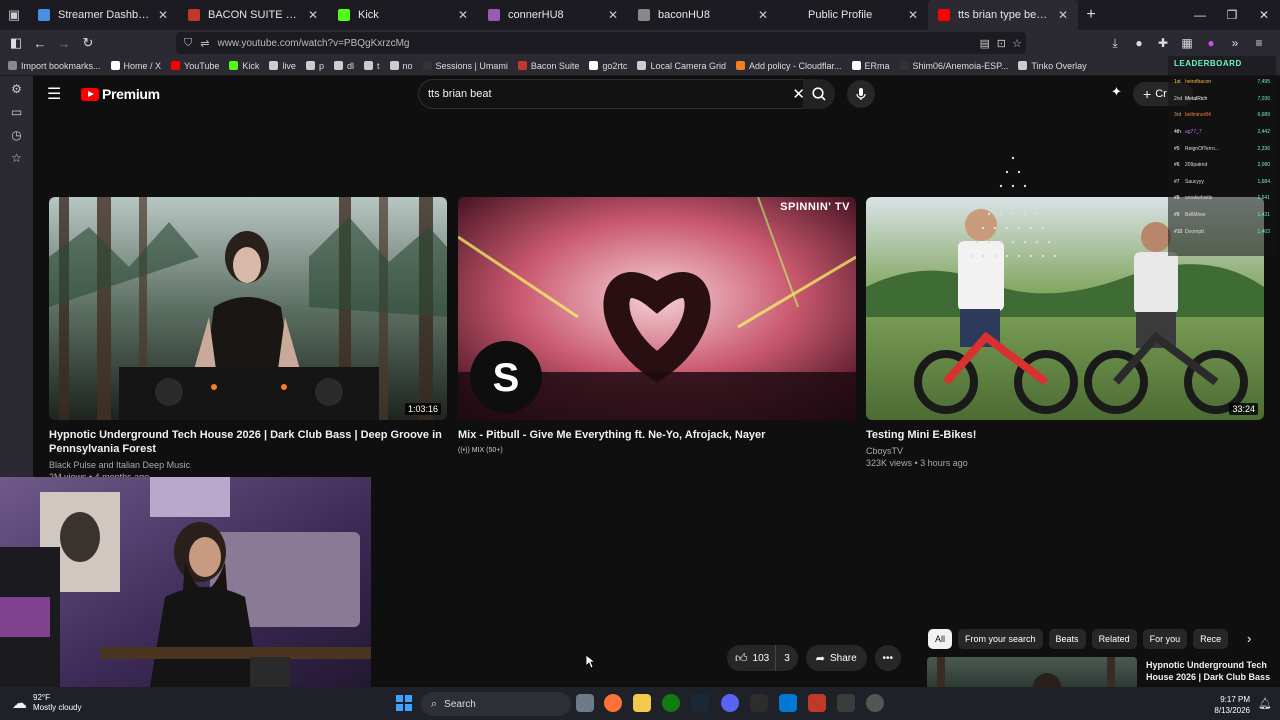  I want to click on bookmark-item: Home / X, so click(135, 66).